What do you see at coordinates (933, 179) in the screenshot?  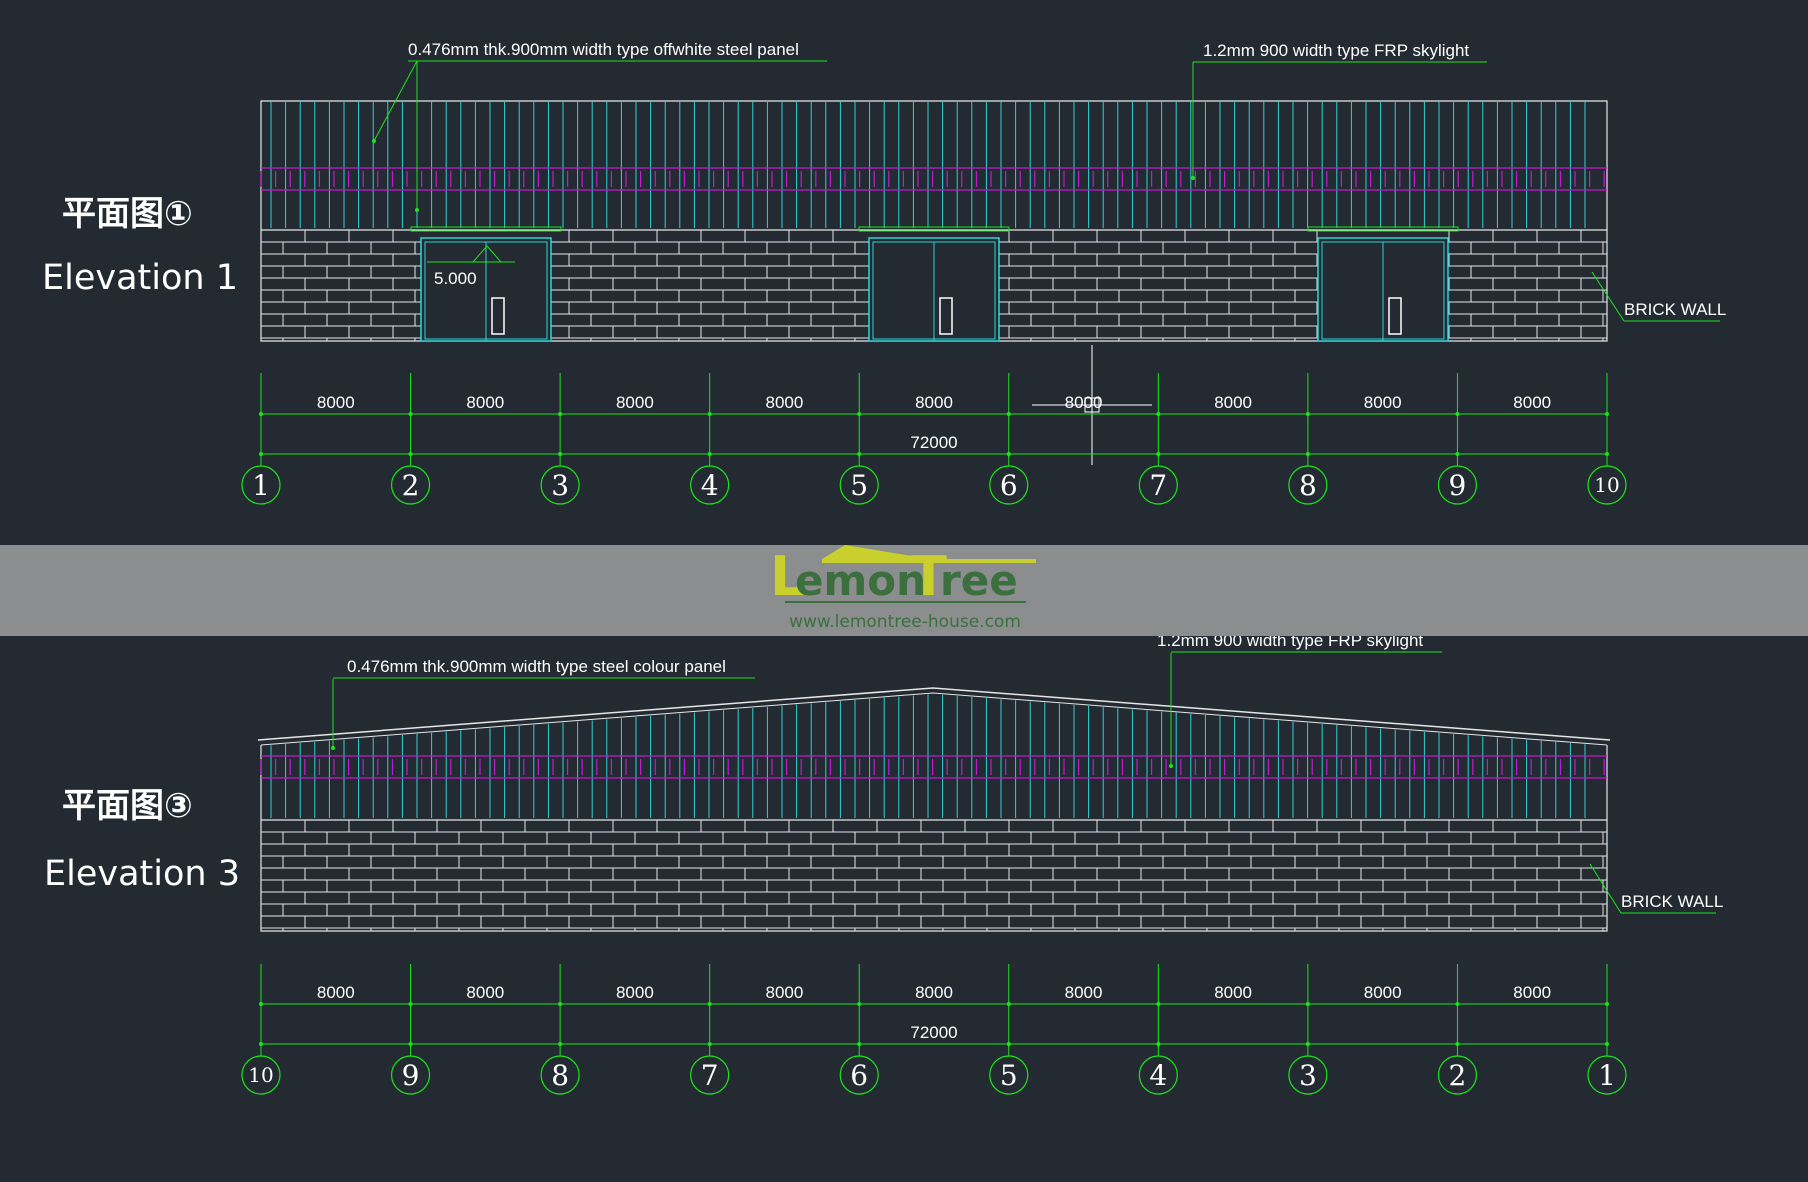 I see `elevation-1-skylight` at bounding box center [933, 179].